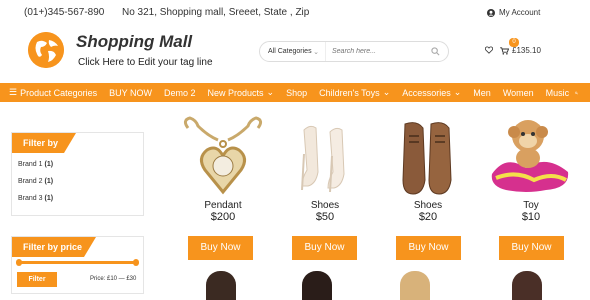 The image size is (590, 300). What do you see at coordinates (44, 143) in the screenshot?
I see `widget-title: Filter by` at bounding box center [44, 143].